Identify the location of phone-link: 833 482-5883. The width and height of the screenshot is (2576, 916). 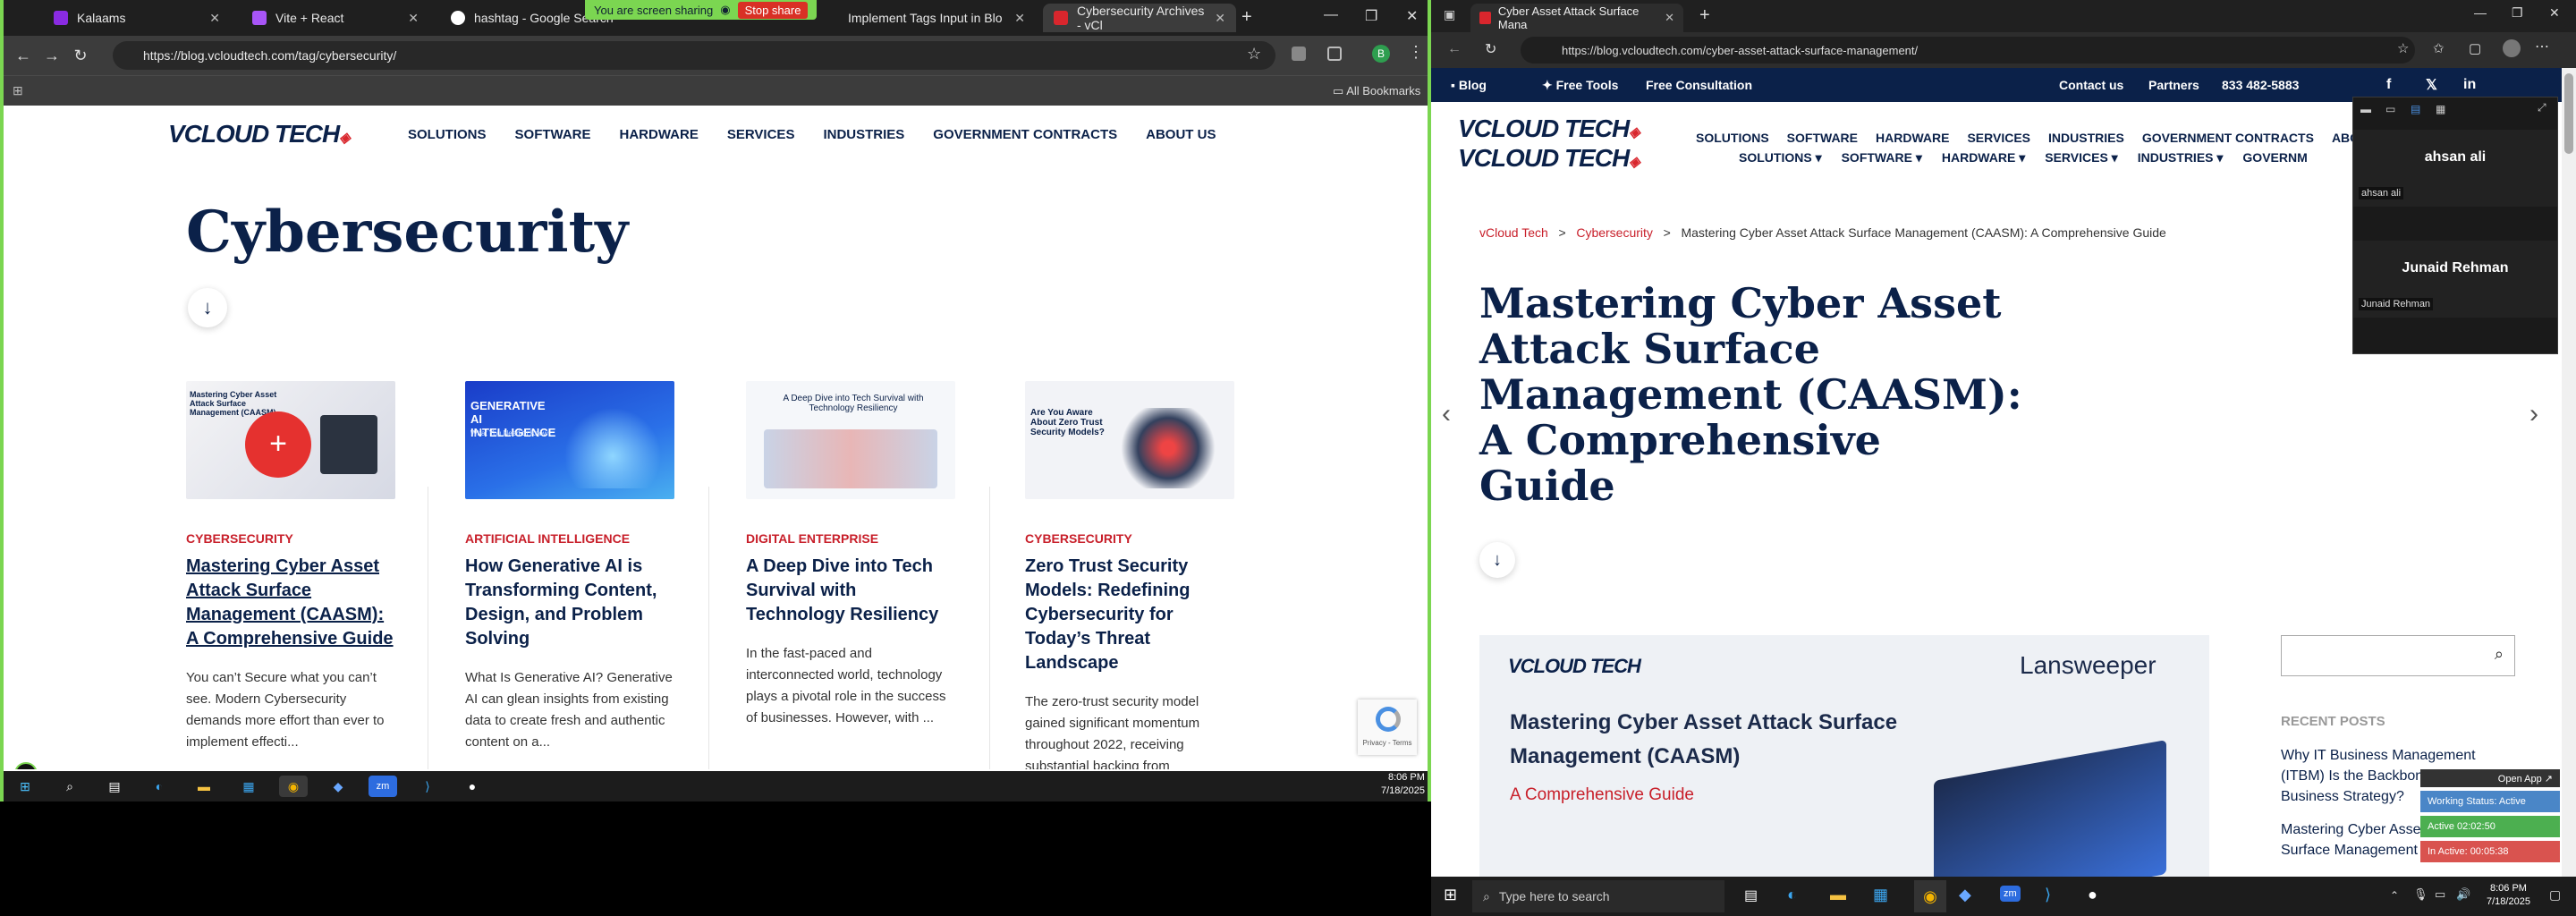
(2260, 85).